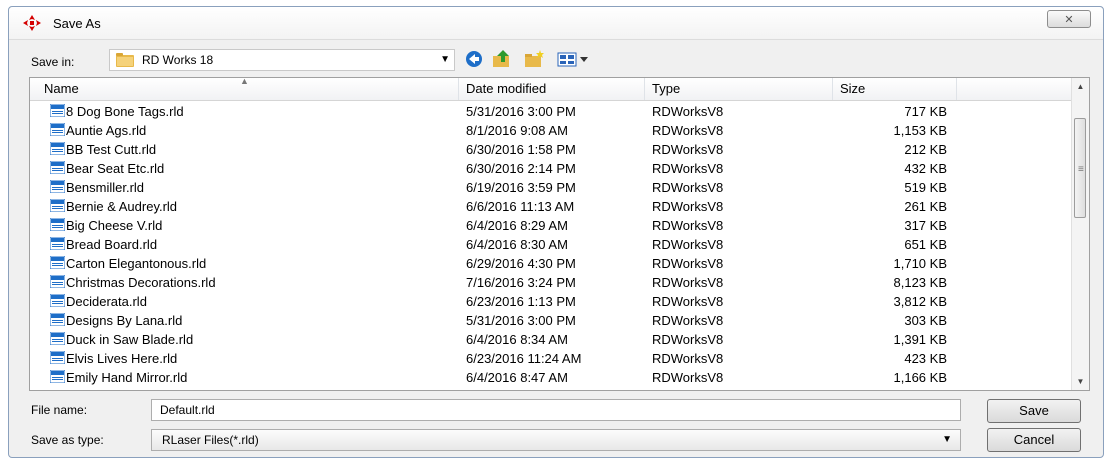 Image resolution: width=1112 pixels, height=466 pixels. What do you see at coordinates (920, 339) in the screenshot?
I see `file-size: 1,391 KB` at bounding box center [920, 339].